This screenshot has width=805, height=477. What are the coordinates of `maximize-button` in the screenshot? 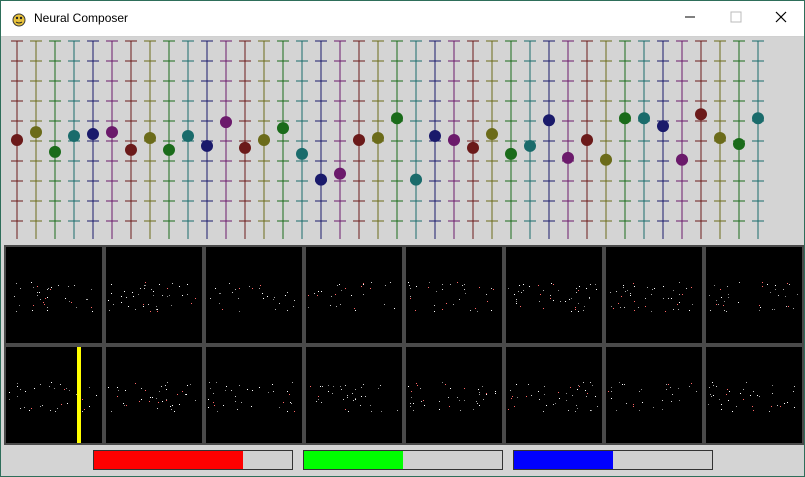 It's located at (736, 18).